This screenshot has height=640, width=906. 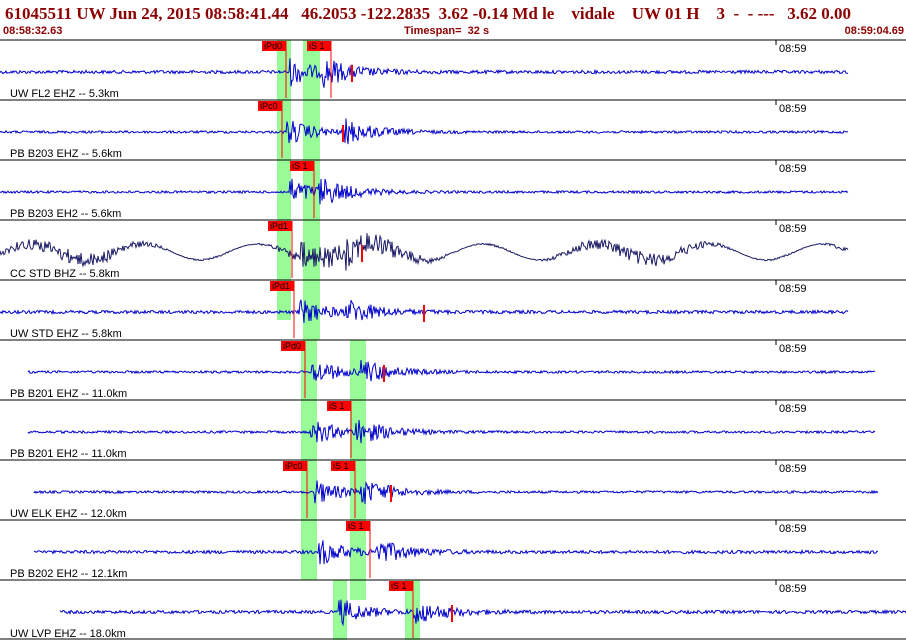 I want to click on channel-trace: iS 1 08:59 UW LVP EHZ -- 18.0km, so click(x=453, y=609).